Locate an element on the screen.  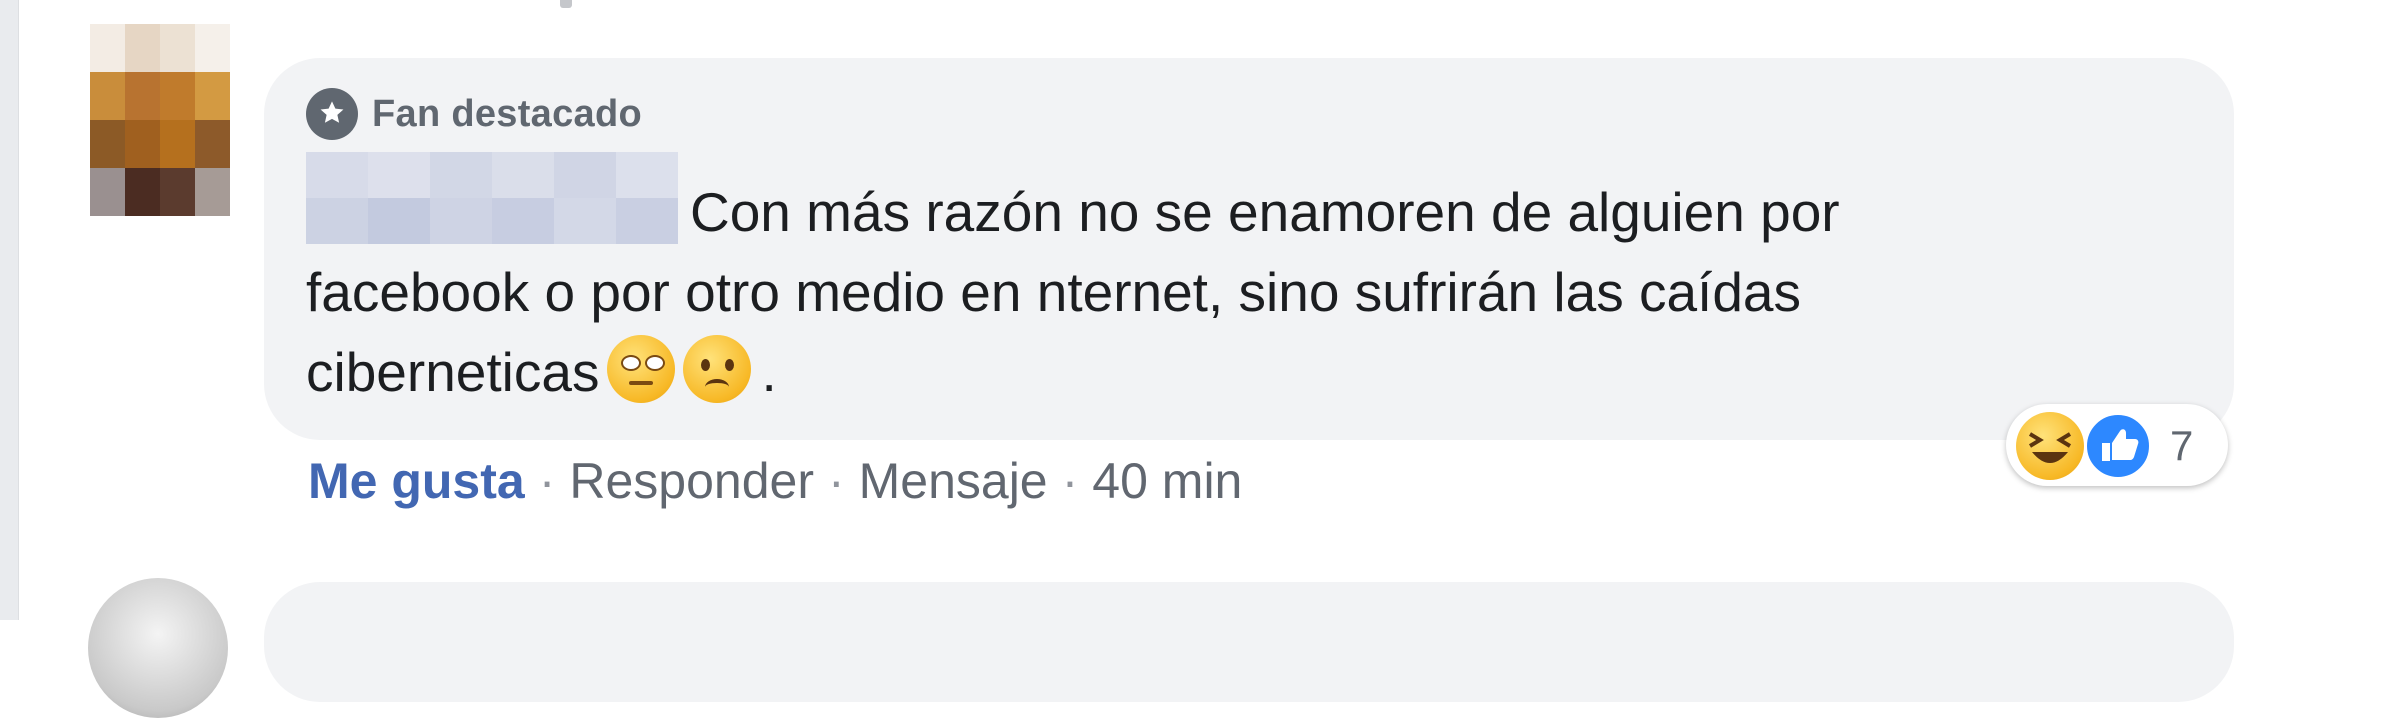
star-badge-icon is located at coordinates (332, 114).